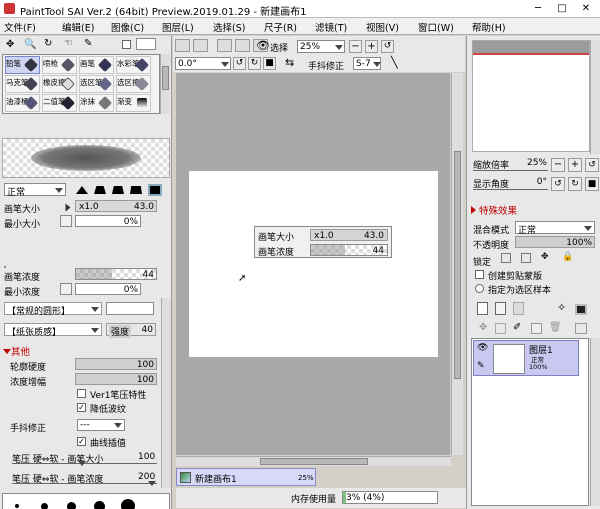 This screenshot has width=600, height=509. I want to click on zoom-reset-button: ↺, so click(387, 46).